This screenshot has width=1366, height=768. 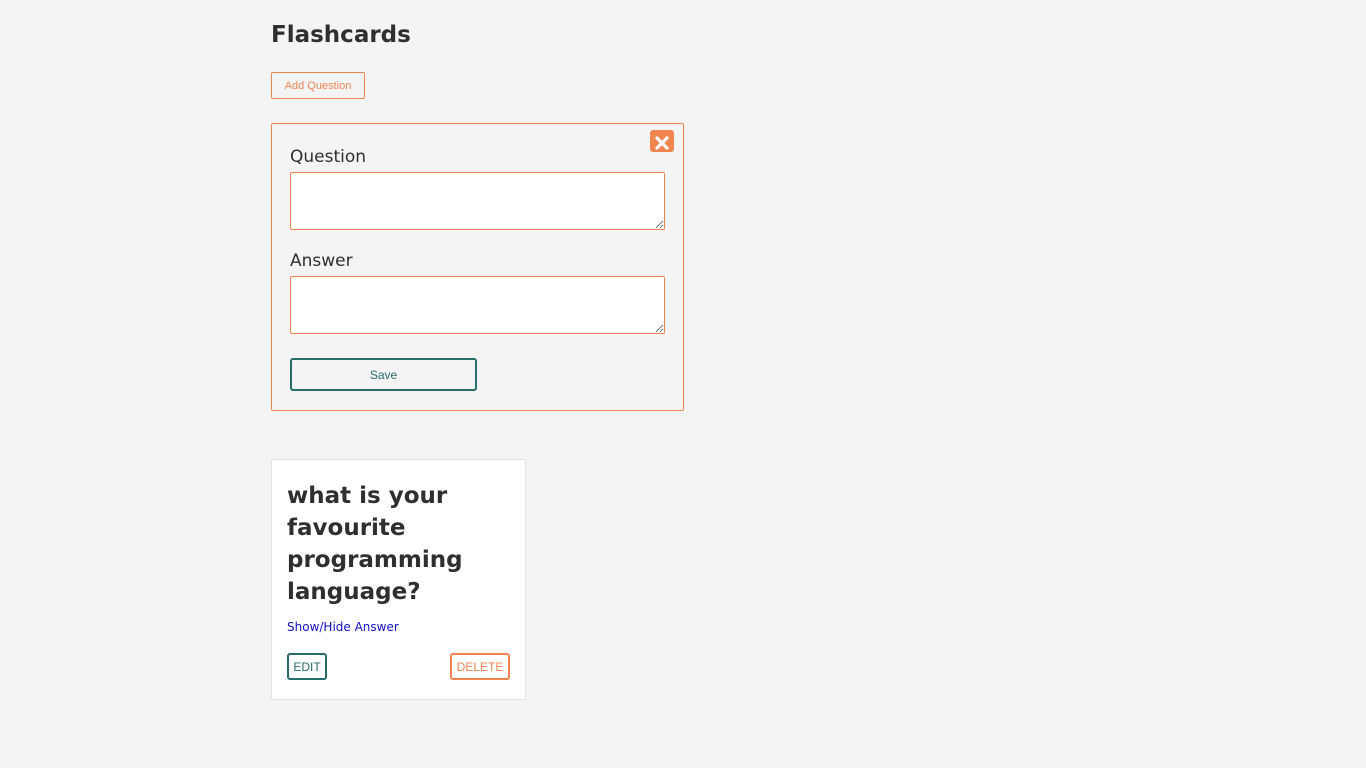 What do you see at coordinates (343, 627) in the screenshot?
I see `show-hide-answer-link: Show/Hide Answer` at bounding box center [343, 627].